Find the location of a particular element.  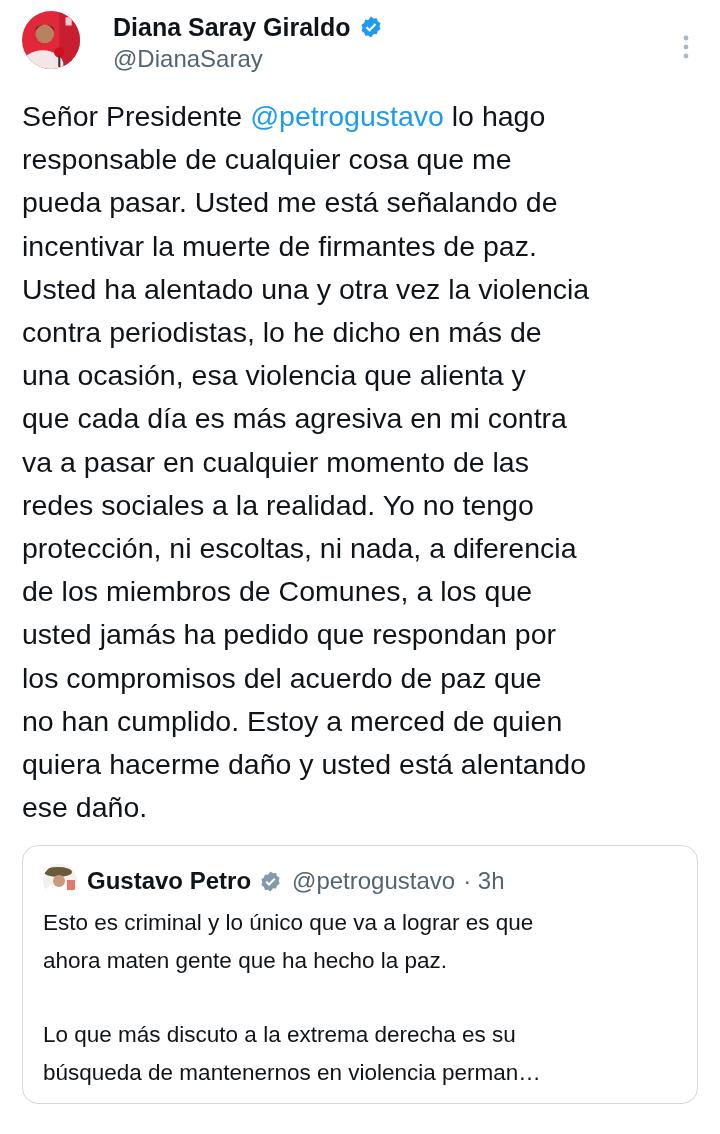

quoted-tweet-text: Esto es criminal y lo único que va a lograr es que ahora maten gente que ha hecho la paz. is located at coordinates (289, 942).